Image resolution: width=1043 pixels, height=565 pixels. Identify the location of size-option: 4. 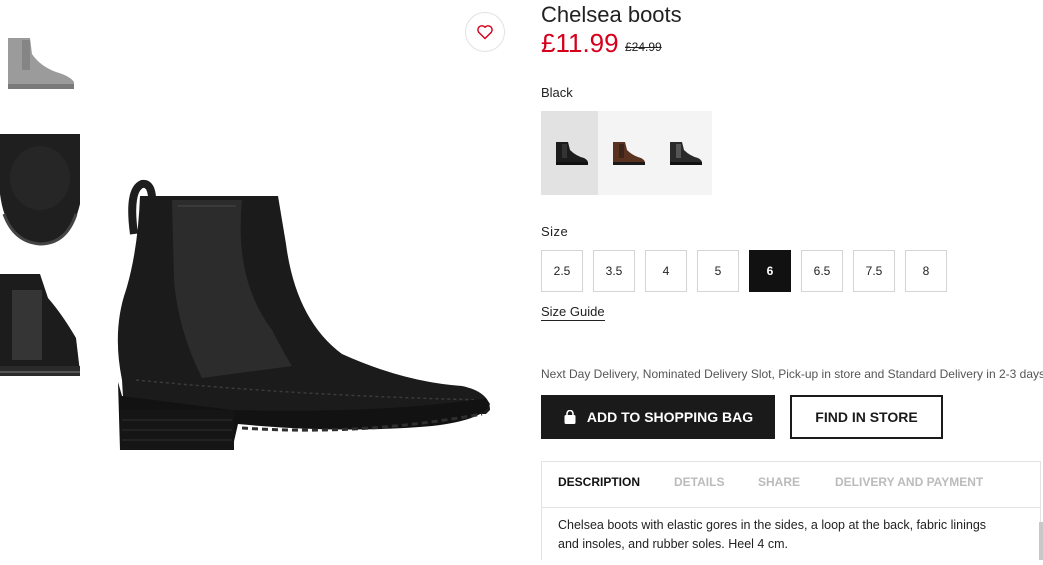
(666, 271).